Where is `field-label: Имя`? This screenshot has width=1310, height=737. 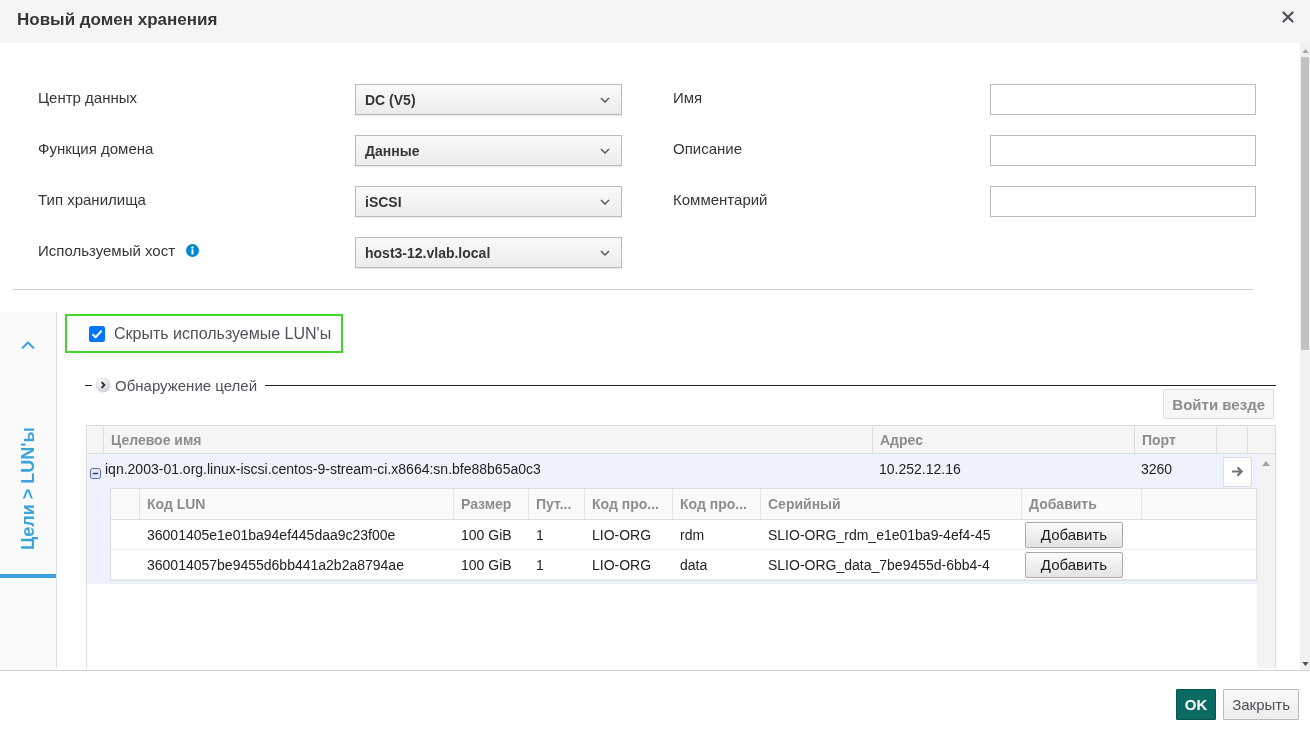 field-label: Имя is located at coordinates (688, 97).